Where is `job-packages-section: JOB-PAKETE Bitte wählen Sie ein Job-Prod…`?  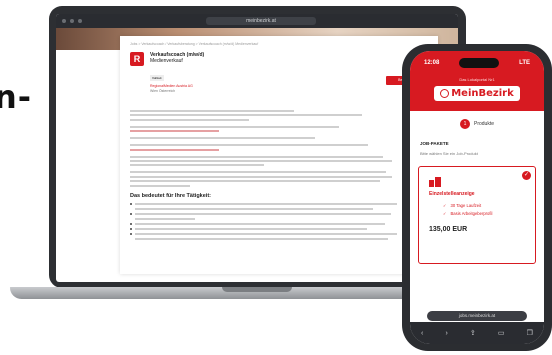 job-packages-section: JOB-PAKETE Bitte wählen Sie ein Job-Prod… is located at coordinates (477, 142).